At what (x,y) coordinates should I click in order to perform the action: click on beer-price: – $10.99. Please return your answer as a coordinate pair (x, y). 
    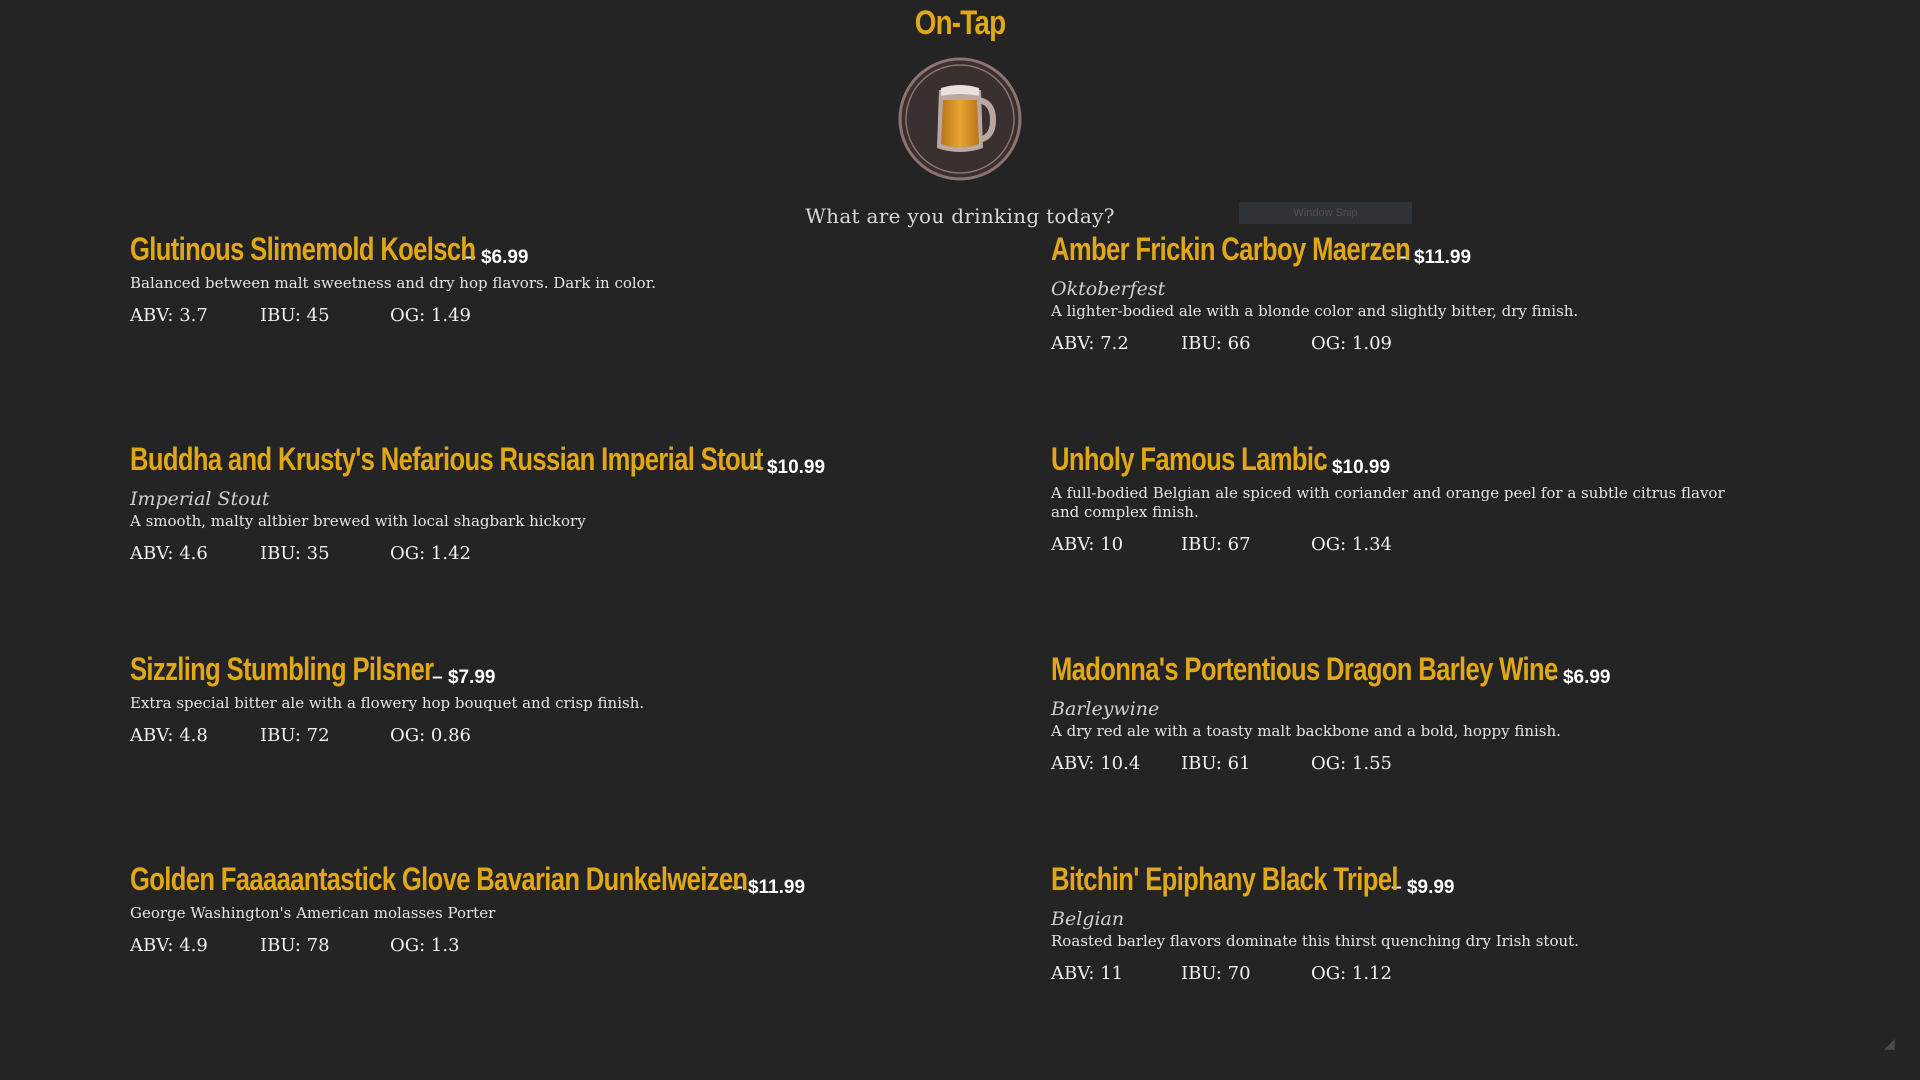
    Looking at the image, I should click on (1353, 467).